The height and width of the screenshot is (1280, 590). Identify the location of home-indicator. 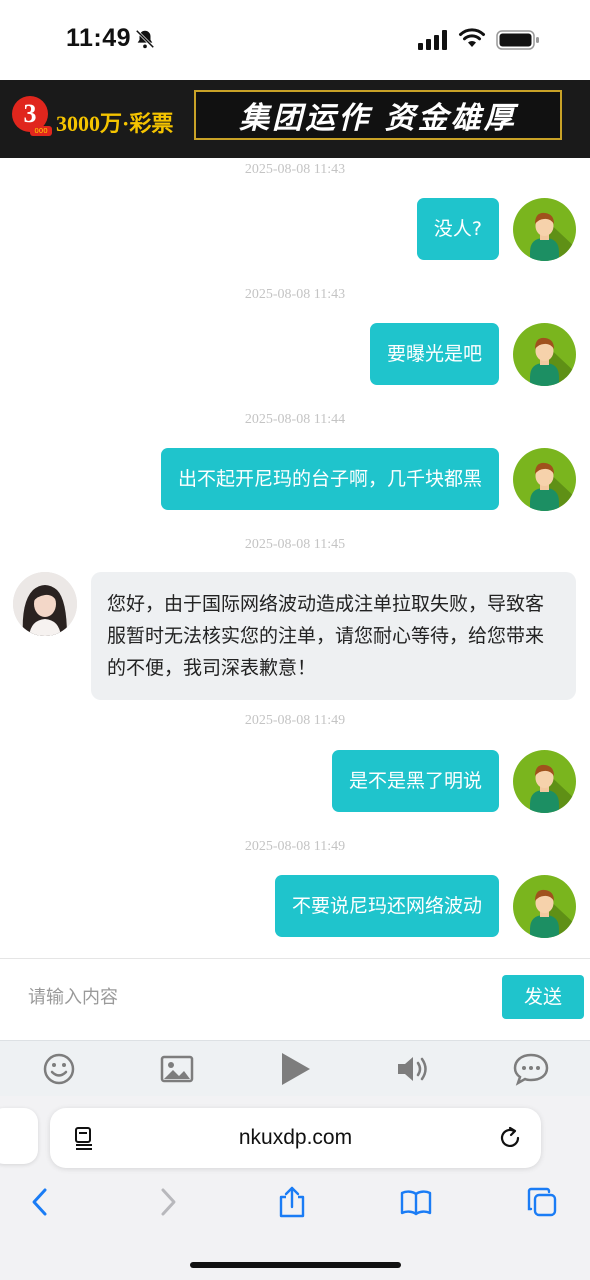
(295, 1265).